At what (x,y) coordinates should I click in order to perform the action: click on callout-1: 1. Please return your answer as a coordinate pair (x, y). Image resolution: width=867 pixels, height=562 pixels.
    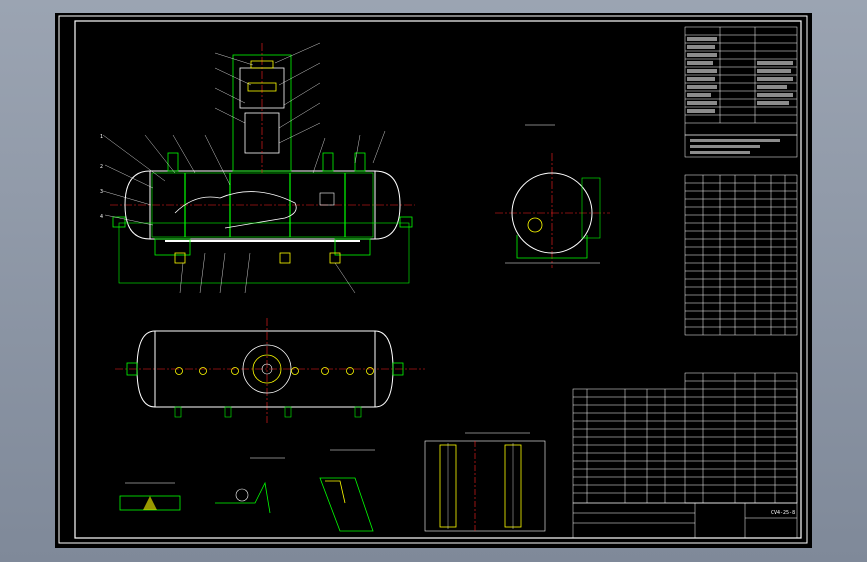
    Looking at the image, I should click on (101, 137).